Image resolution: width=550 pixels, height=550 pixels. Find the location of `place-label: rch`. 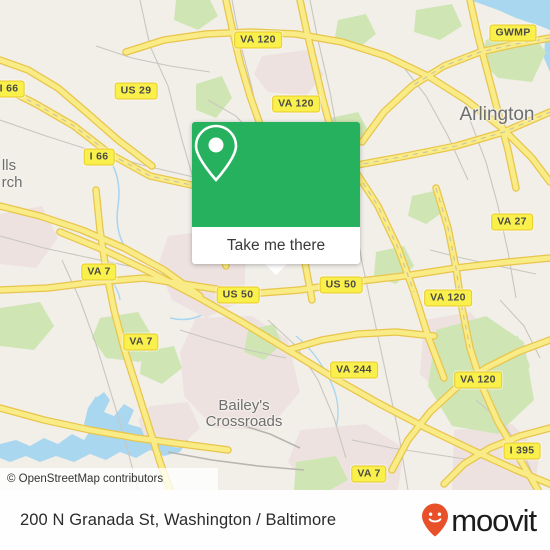

place-label: rch is located at coordinates (12, 182).